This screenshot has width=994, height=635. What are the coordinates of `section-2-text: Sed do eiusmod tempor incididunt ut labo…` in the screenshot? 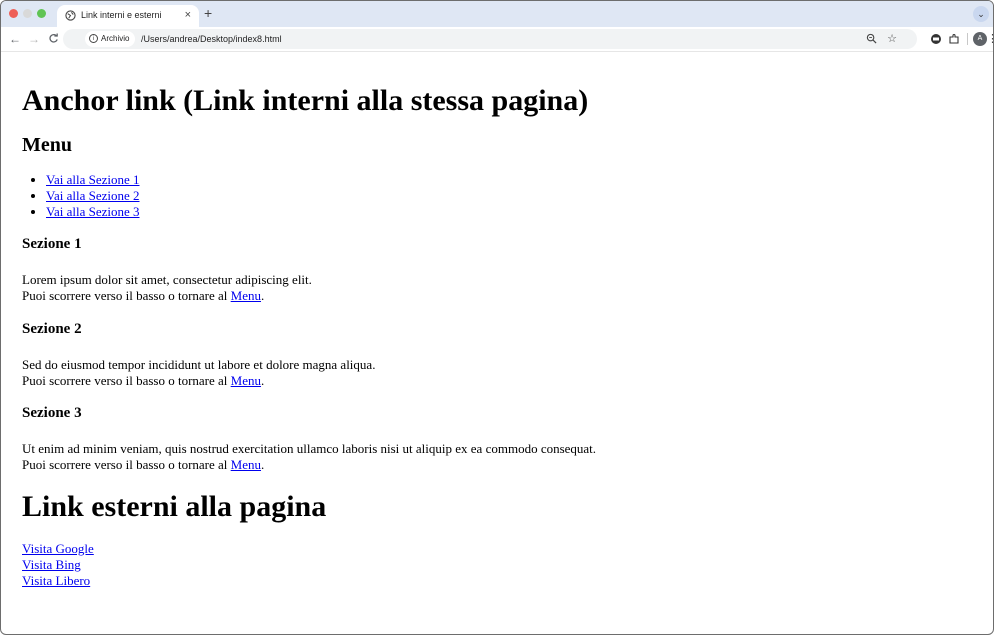 It's located at (199, 364).